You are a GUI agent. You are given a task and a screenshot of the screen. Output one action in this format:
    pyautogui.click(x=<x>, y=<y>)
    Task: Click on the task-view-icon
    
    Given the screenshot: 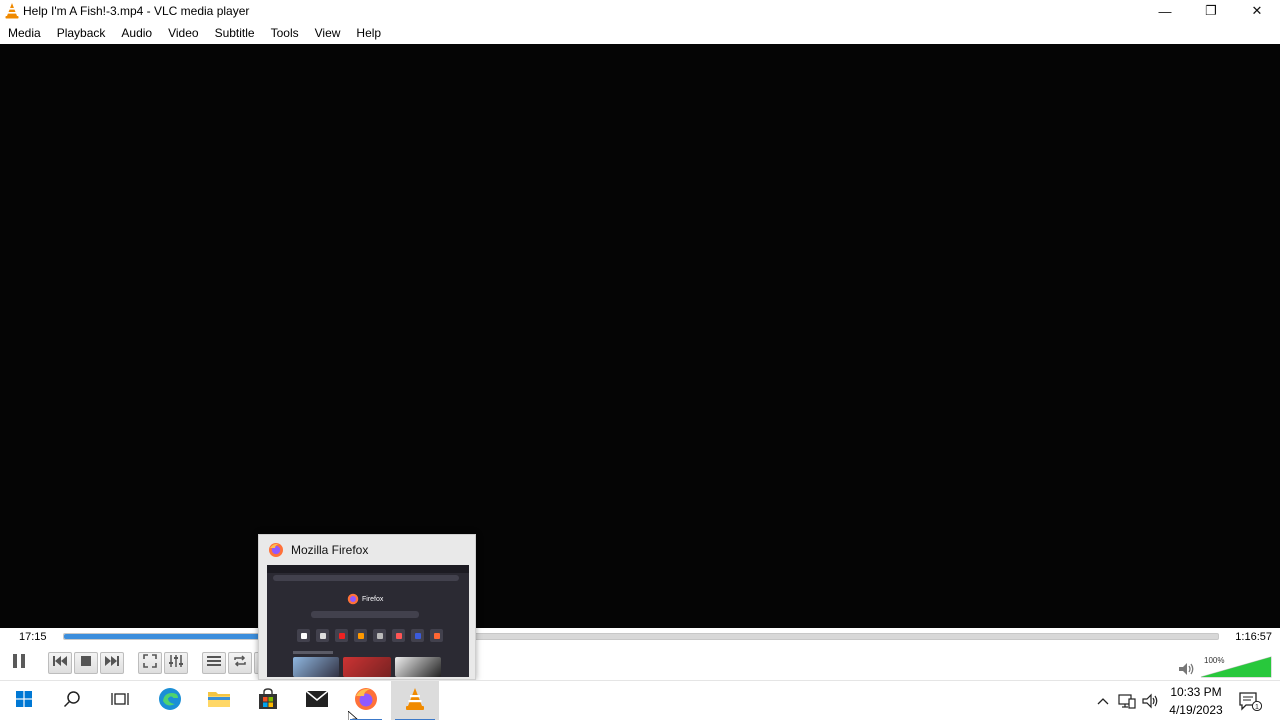 What is the action you would take?
    pyautogui.click(x=120, y=701)
    